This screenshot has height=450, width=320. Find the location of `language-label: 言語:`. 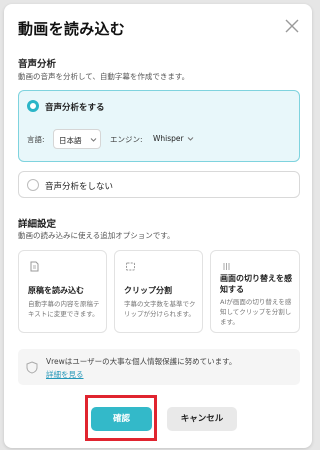

language-label: 言語: is located at coordinates (36, 139).